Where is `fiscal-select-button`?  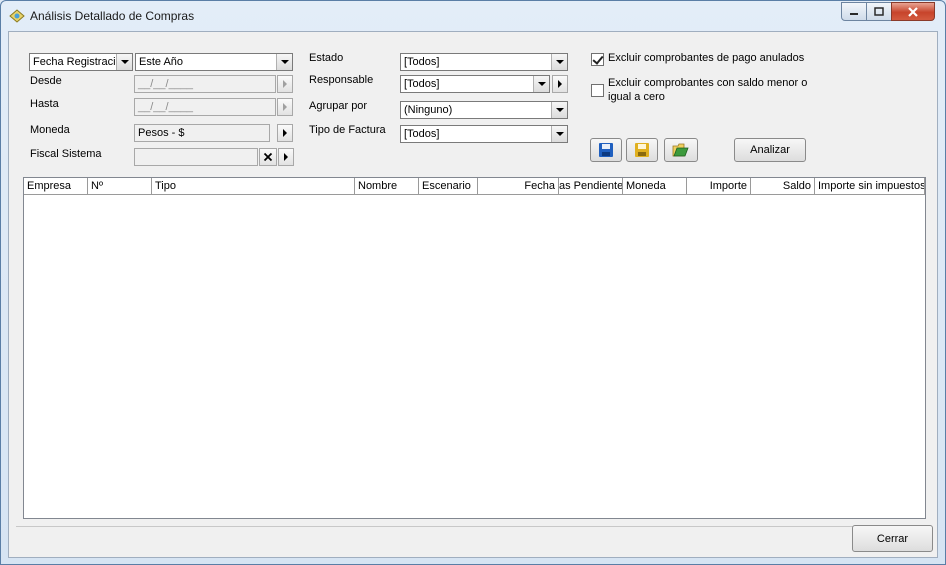
fiscal-select-button is located at coordinates (286, 157).